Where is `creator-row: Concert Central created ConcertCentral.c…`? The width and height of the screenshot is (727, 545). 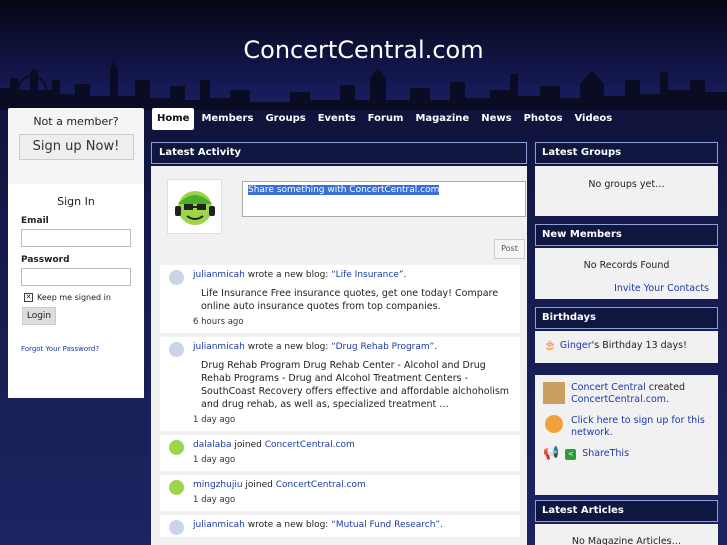 creator-row: Concert Central created ConcertCentral.c… is located at coordinates (626, 394).